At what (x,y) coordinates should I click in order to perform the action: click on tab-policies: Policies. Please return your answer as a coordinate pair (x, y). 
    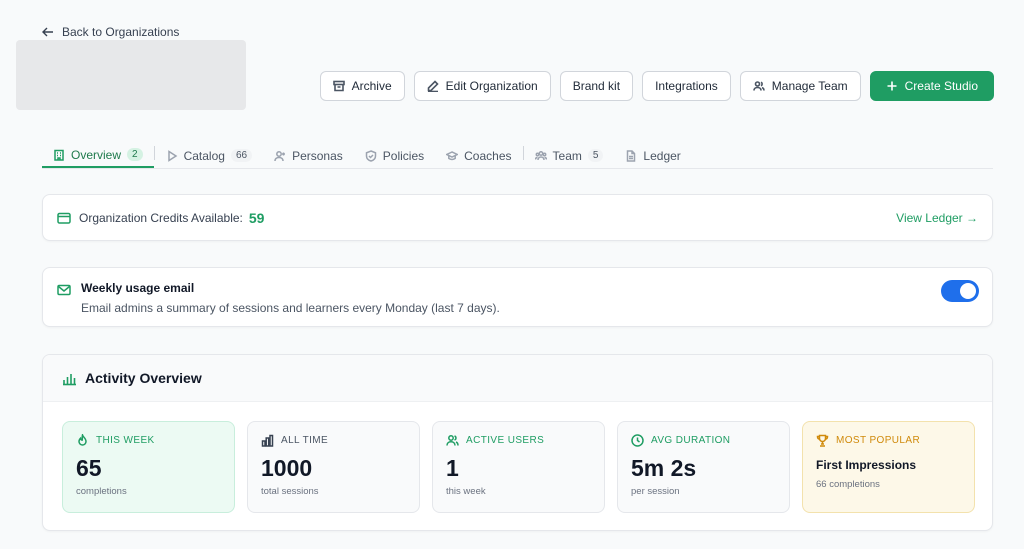
    Looking at the image, I should click on (394, 153).